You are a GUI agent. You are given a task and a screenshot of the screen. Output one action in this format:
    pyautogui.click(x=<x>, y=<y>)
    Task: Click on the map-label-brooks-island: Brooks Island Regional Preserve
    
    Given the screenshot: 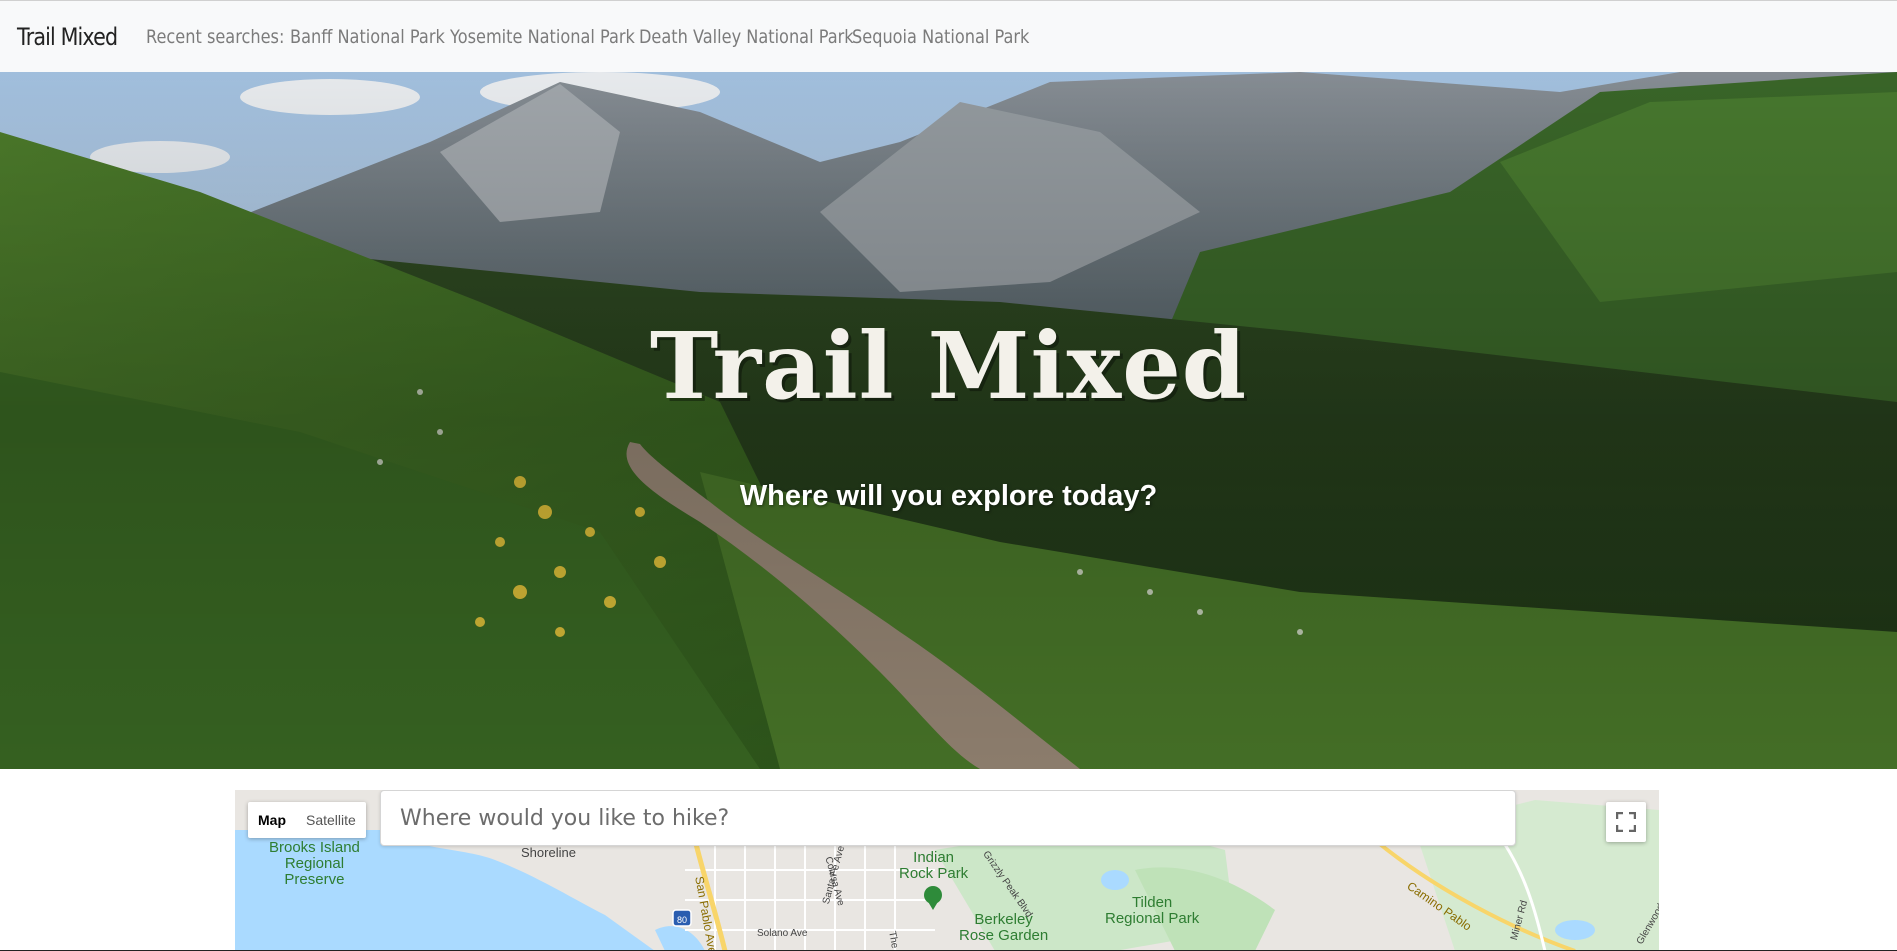 What is the action you would take?
    pyautogui.click(x=314, y=863)
    